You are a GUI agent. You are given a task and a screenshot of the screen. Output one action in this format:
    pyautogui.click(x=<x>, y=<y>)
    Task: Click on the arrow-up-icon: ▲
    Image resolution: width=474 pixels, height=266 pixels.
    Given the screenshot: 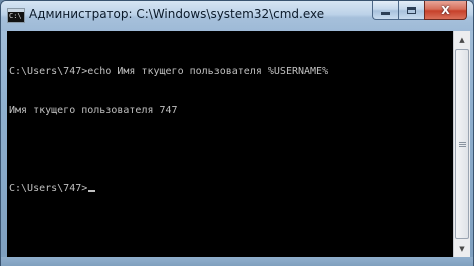 What is the action you would take?
    pyautogui.click(x=462, y=39)
    